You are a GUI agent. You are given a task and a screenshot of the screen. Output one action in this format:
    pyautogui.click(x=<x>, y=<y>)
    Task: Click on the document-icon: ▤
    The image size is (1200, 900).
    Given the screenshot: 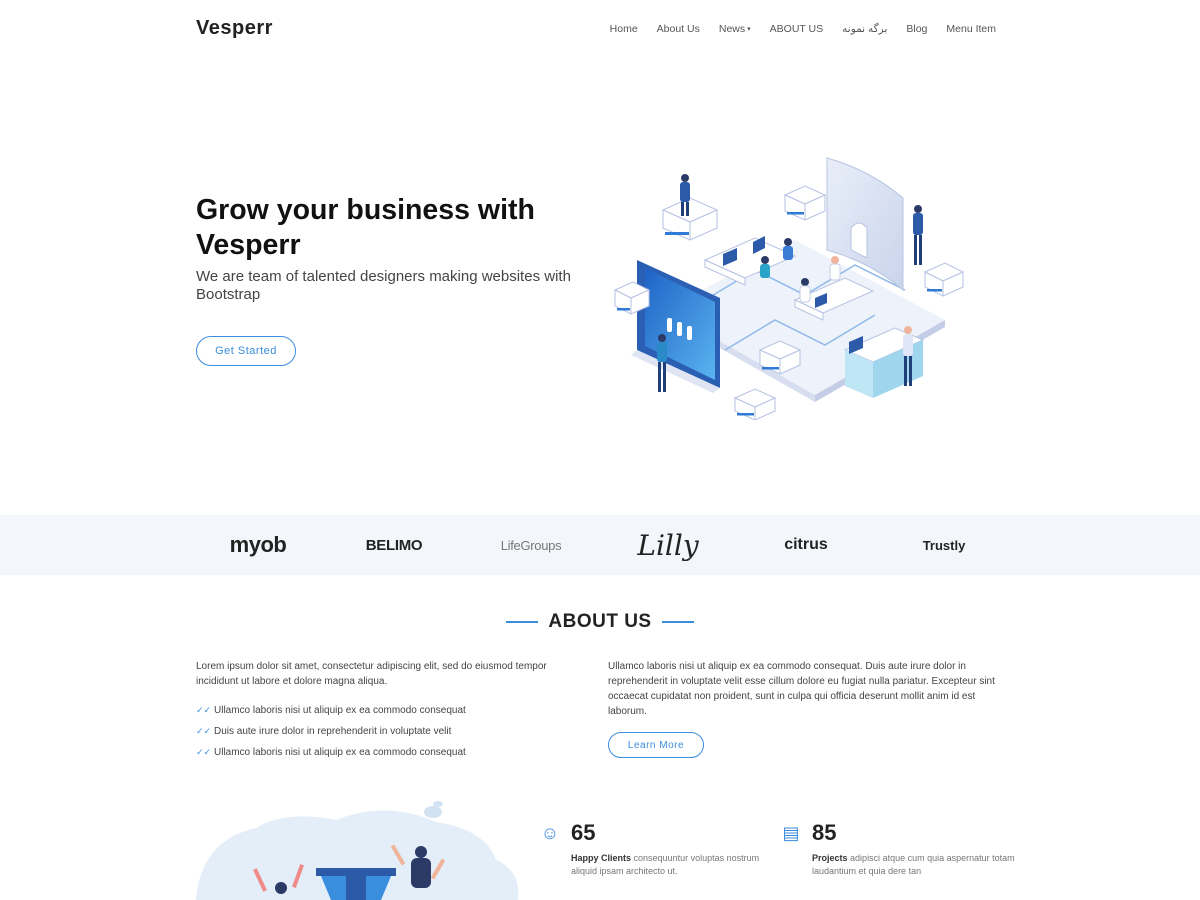 What is the action you would take?
    pyautogui.click(x=791, y=833)
    